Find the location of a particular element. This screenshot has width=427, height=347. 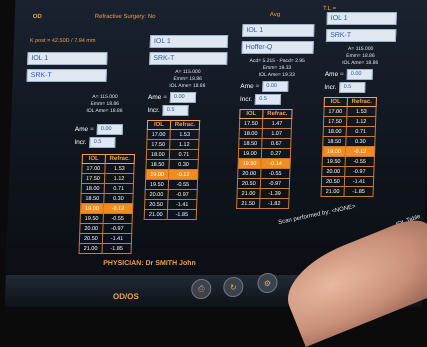

emmetropia-value: Emm= 19.33 is located at coordinates (277, 68).